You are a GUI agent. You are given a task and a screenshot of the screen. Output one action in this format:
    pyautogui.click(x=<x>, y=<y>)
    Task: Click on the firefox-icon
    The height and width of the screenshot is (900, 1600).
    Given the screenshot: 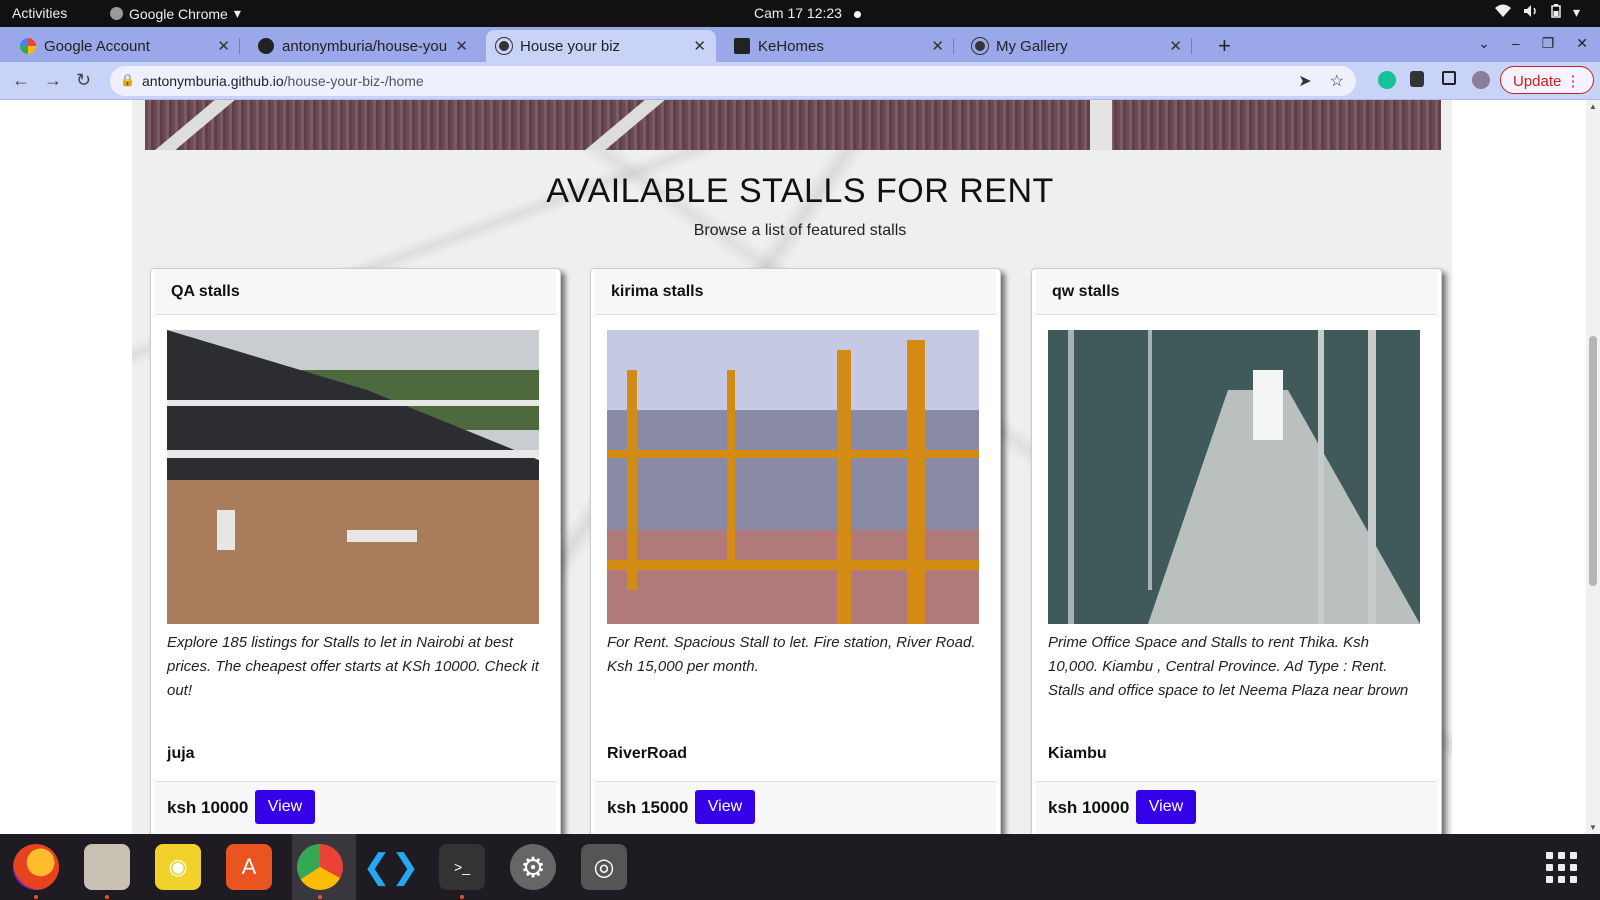 What is the action you would take?
    pyautogui.click(x=36, y=871)
    